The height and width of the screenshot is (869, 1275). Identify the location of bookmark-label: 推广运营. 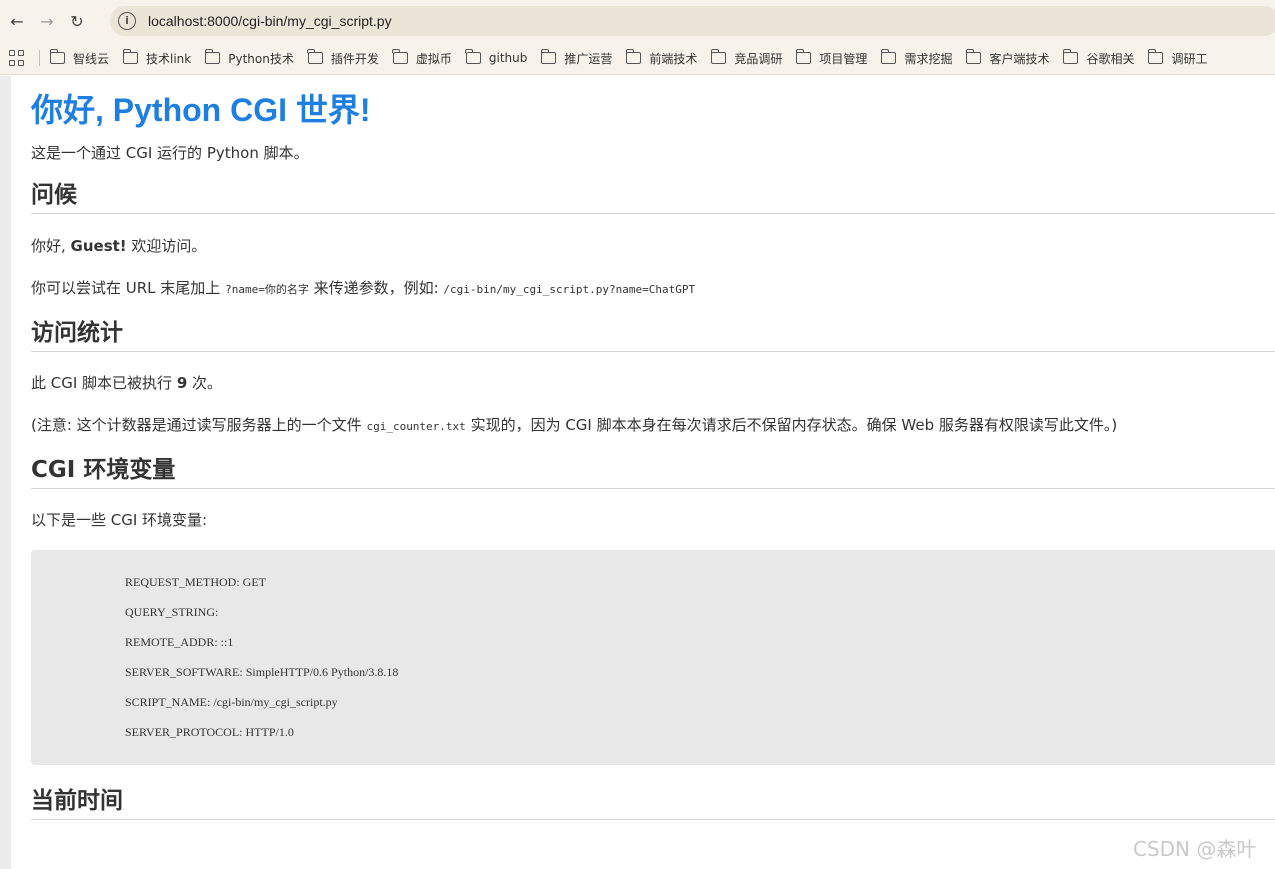
(588, 58).